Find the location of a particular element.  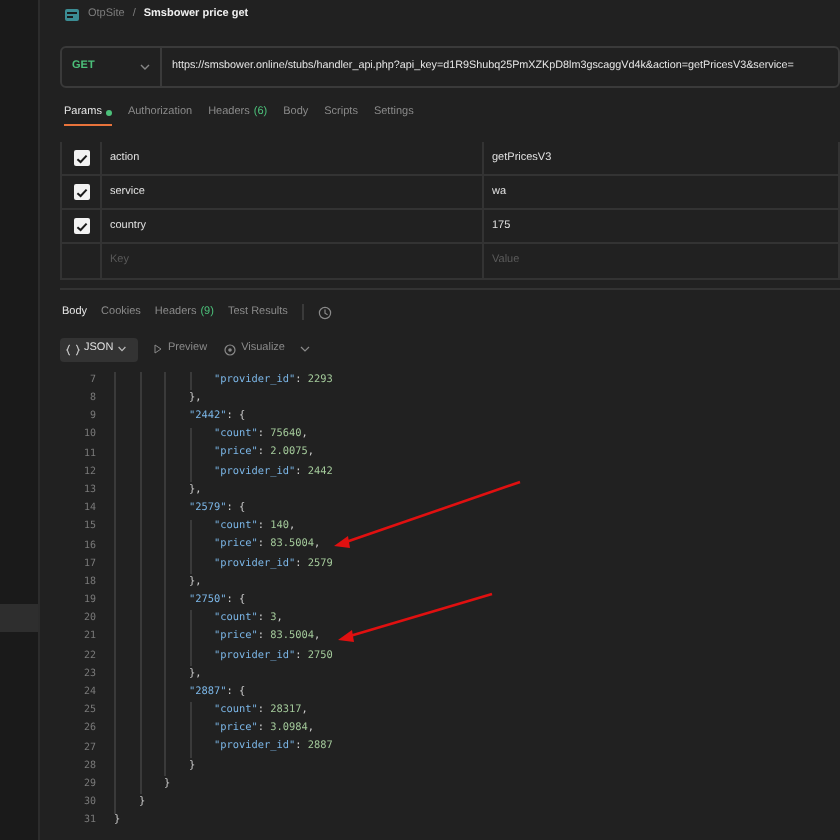

visualize-icon is located at coordinates (229, 349).